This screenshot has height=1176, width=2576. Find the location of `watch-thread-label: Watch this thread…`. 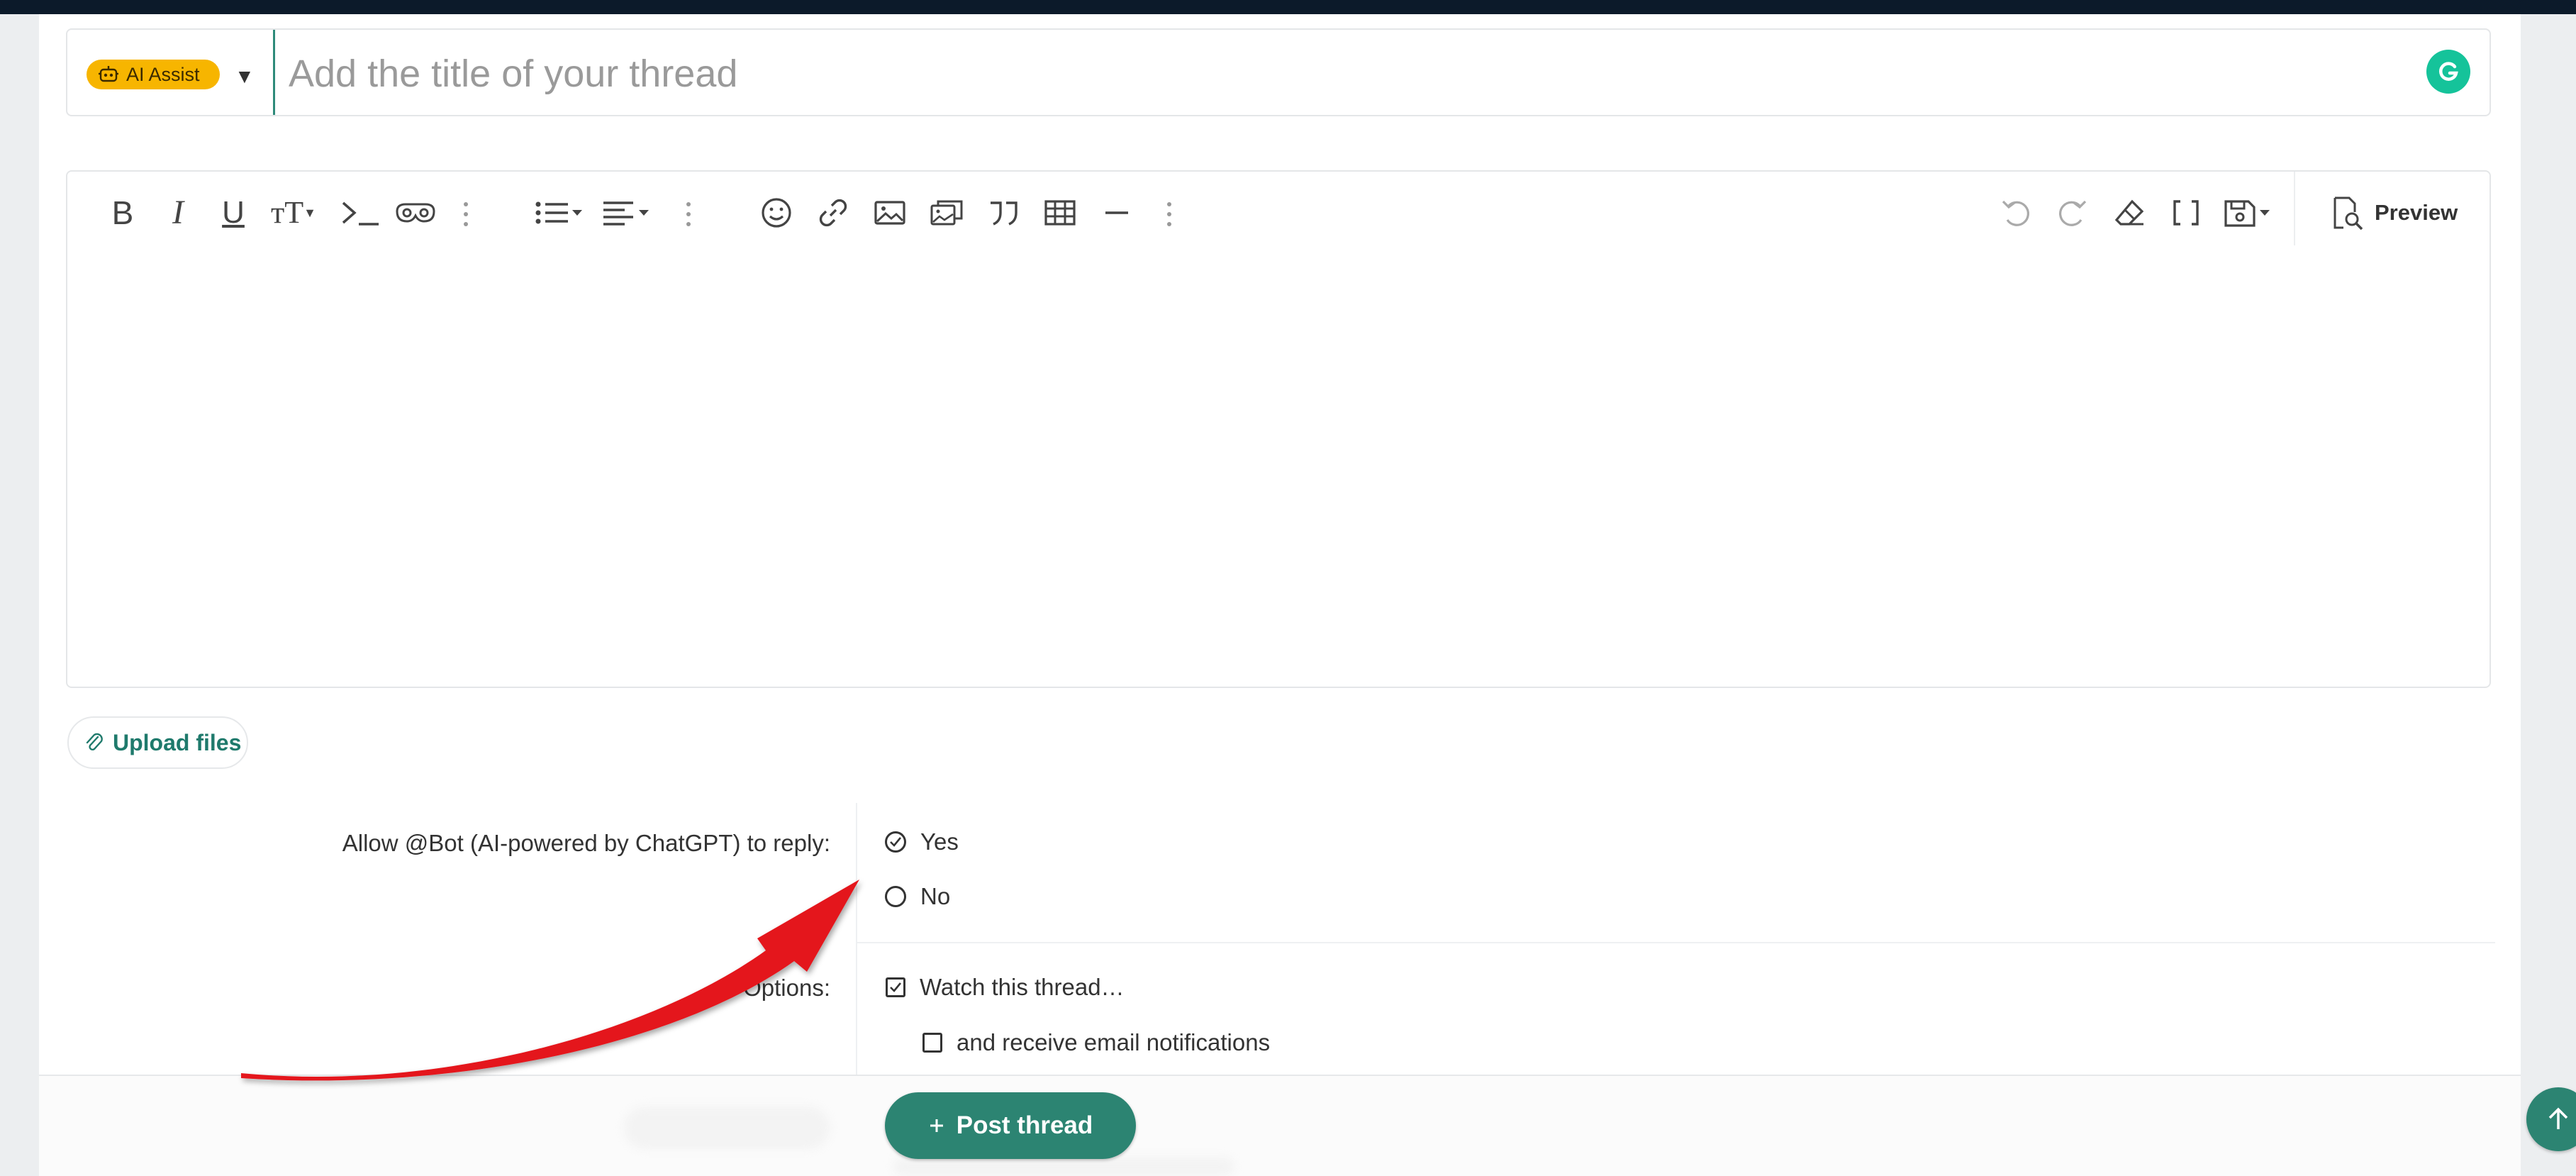

watch-thread-label: Watch this thread… is located at coordinates (1022, 987).